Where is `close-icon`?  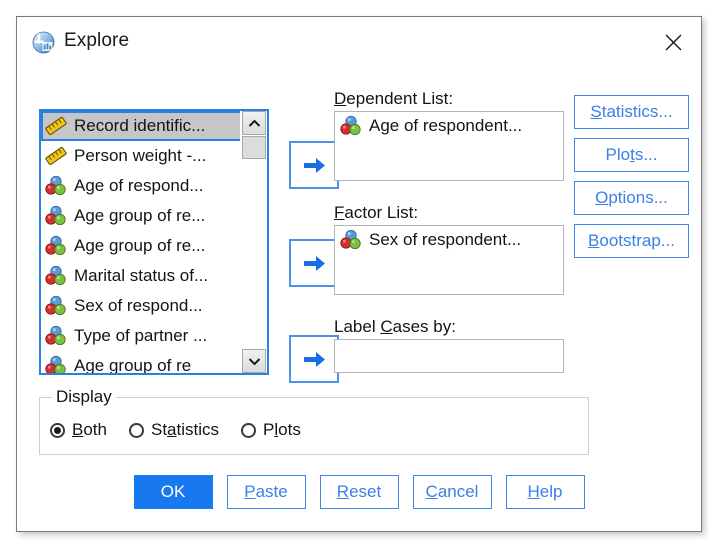
close-icon is located at coordinates (673, 42).